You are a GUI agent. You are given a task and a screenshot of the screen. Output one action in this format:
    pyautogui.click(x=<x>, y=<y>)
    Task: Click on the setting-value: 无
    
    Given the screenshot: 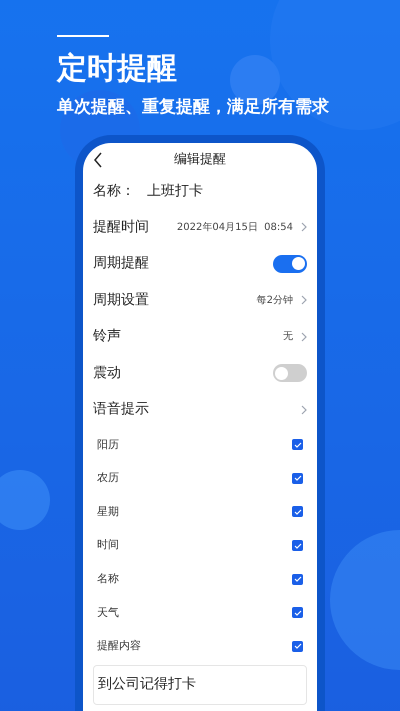 What is the action you would take?
    pyautogui.click(x=288, y=337)
    